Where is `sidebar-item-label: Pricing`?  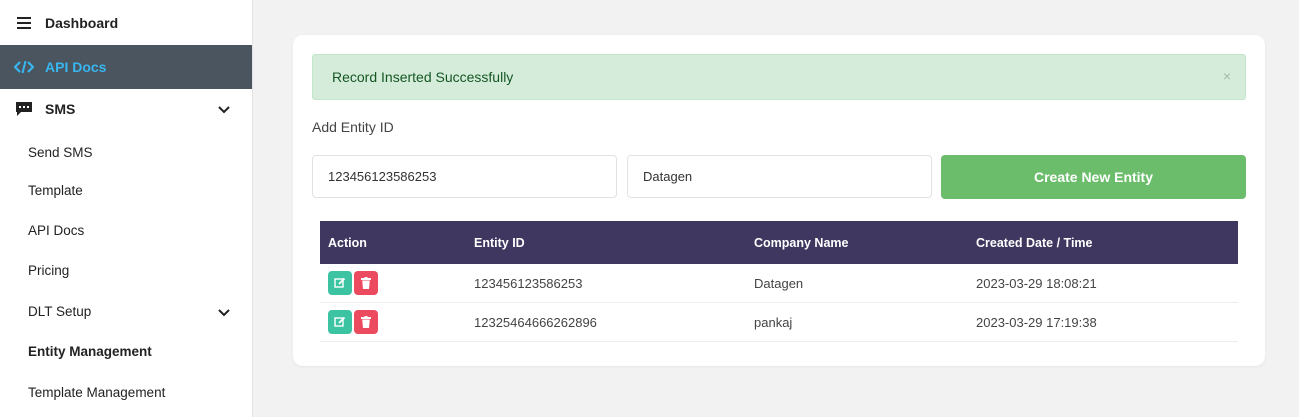 sidebar-item-label: Pricing is located at coordinates (49, 270).